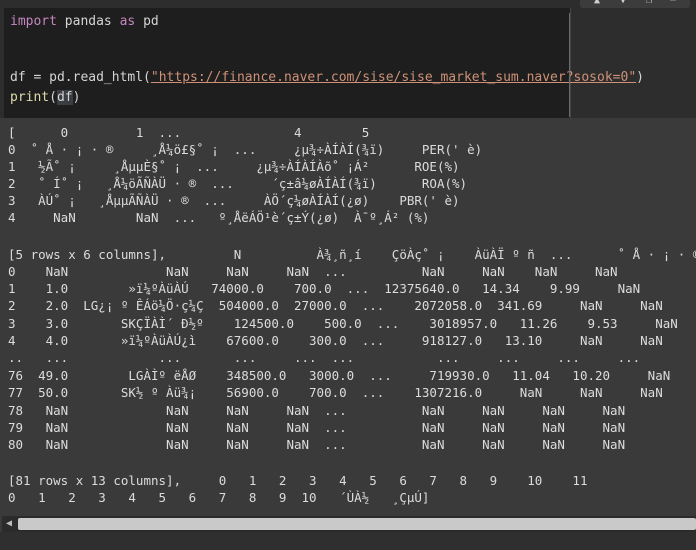 This screenshot has height=550, width=696. I want to click on code-line-print: print(df), so click(45, 98).